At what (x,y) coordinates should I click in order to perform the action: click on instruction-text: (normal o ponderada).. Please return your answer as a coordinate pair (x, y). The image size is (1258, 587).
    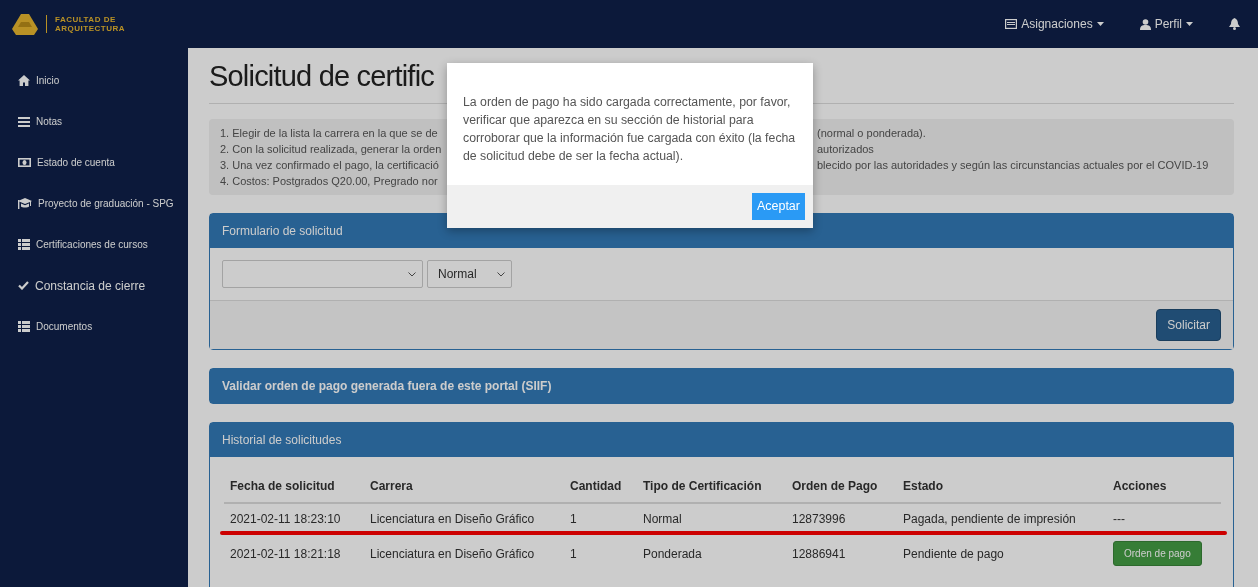
    Looking at the image, I should click on (871, 133).